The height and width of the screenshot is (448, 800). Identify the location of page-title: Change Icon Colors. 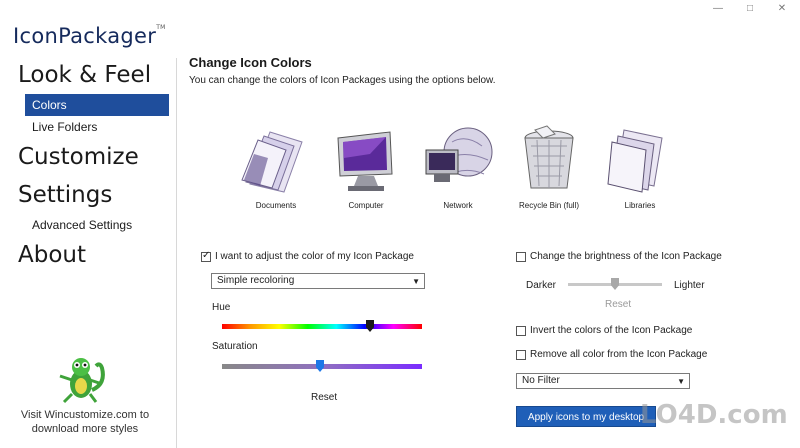
(250, 62).